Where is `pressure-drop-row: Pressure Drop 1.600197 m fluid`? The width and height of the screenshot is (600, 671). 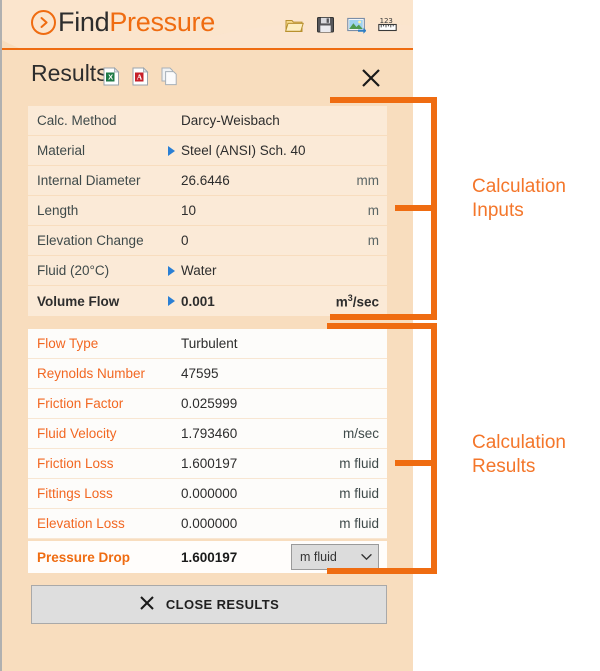
pressure-drop-row: Pressure Drop 1.600197 m fluid is located at coordinates (207, 556).